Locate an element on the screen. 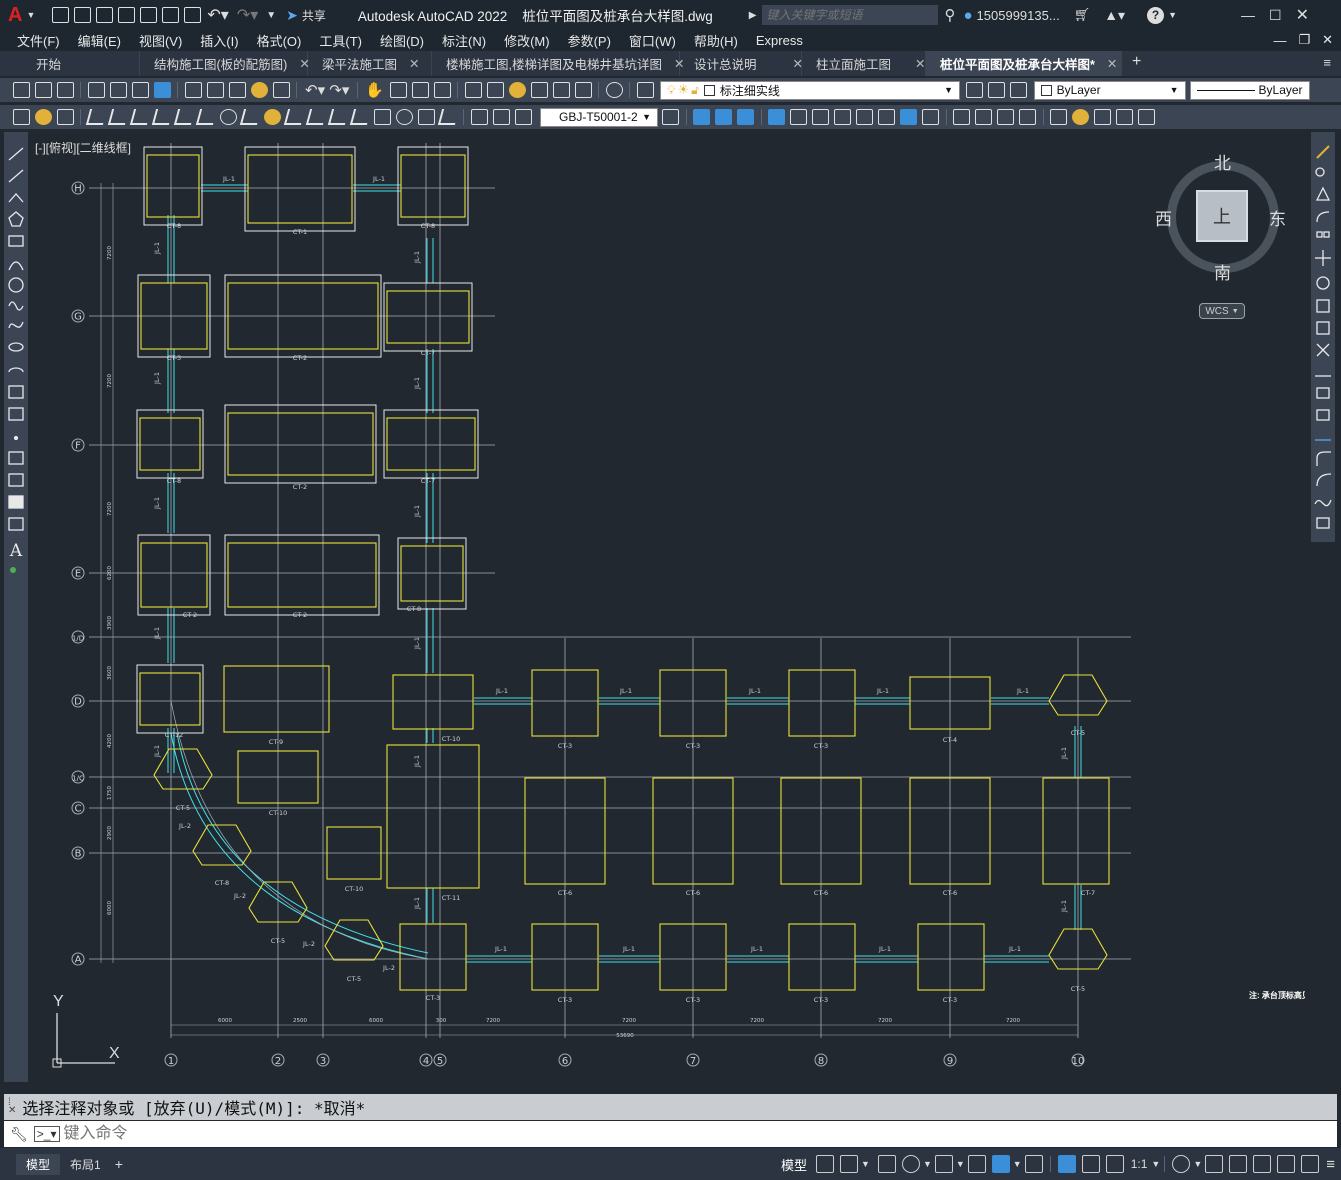 Image resolution: width=1341 pixels, height=1180 pixels. tab-model: 模型 is located at coordinates (38, 1164).